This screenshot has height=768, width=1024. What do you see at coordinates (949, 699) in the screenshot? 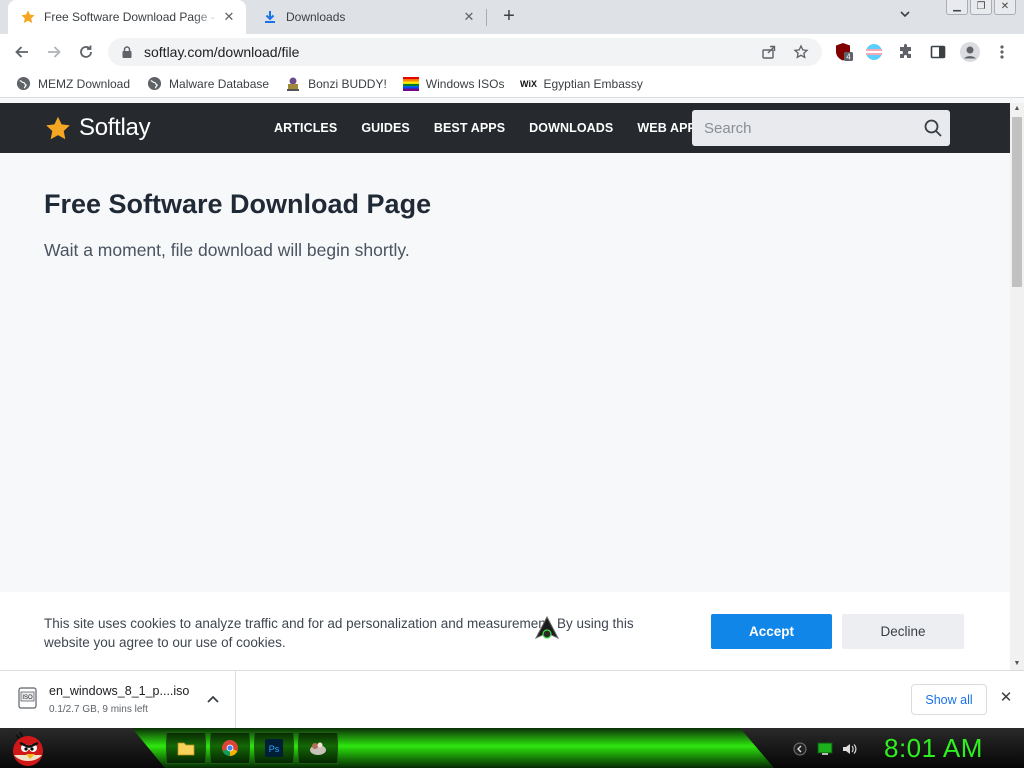
I see `show-all-button: Show all` at bounding box center [949, 699].